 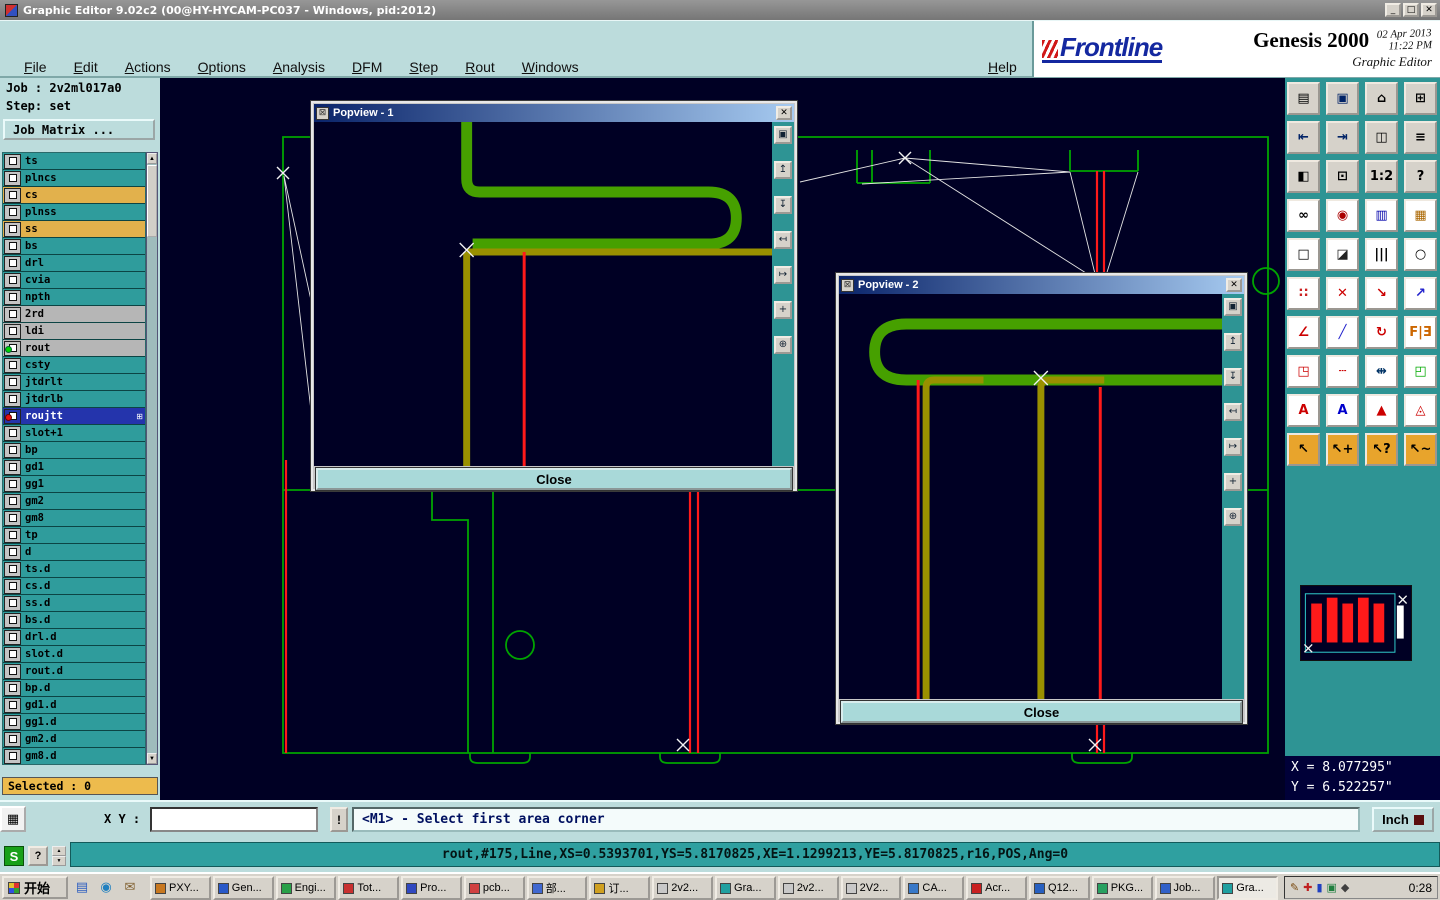 What do you see at coordinates (1233, 517) in the screenshot?
I see `popview-tool-button: ⊕` at bounding box center [1233, 517].